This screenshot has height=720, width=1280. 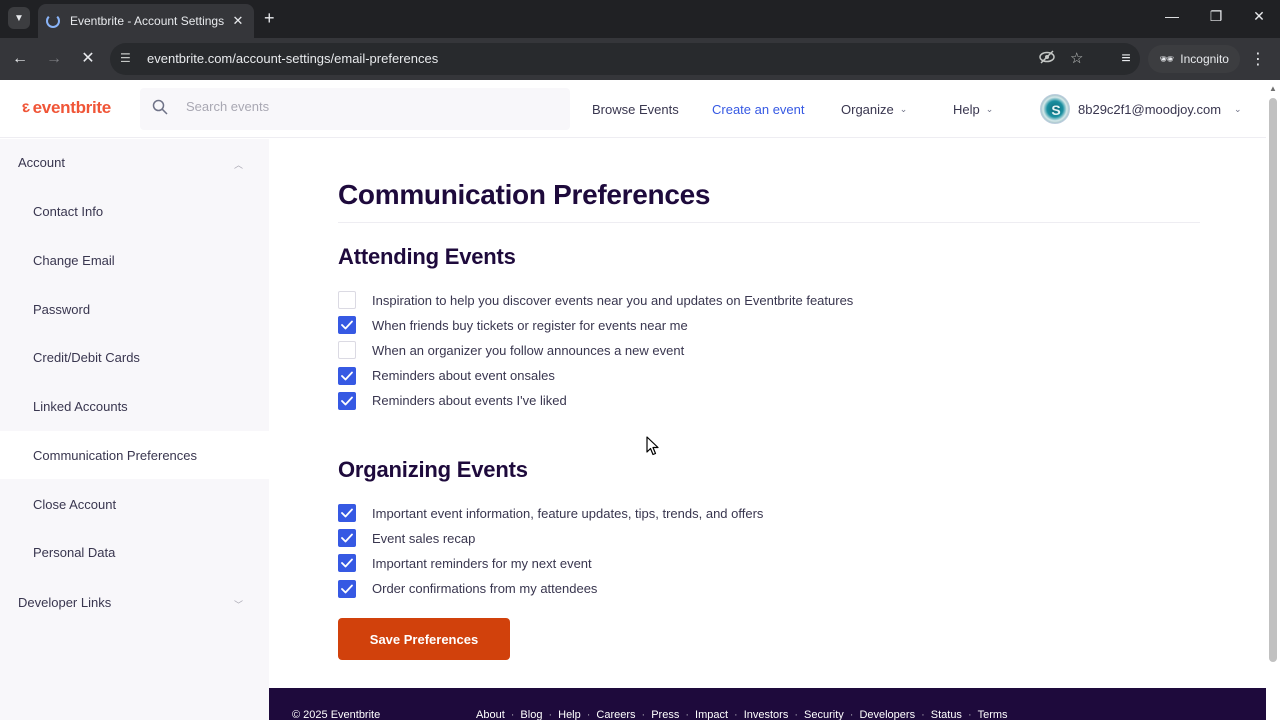 I want to click on sidebar-item-credit-debit-cards: Credit/Debit Cards, so click(x=134, y=357).